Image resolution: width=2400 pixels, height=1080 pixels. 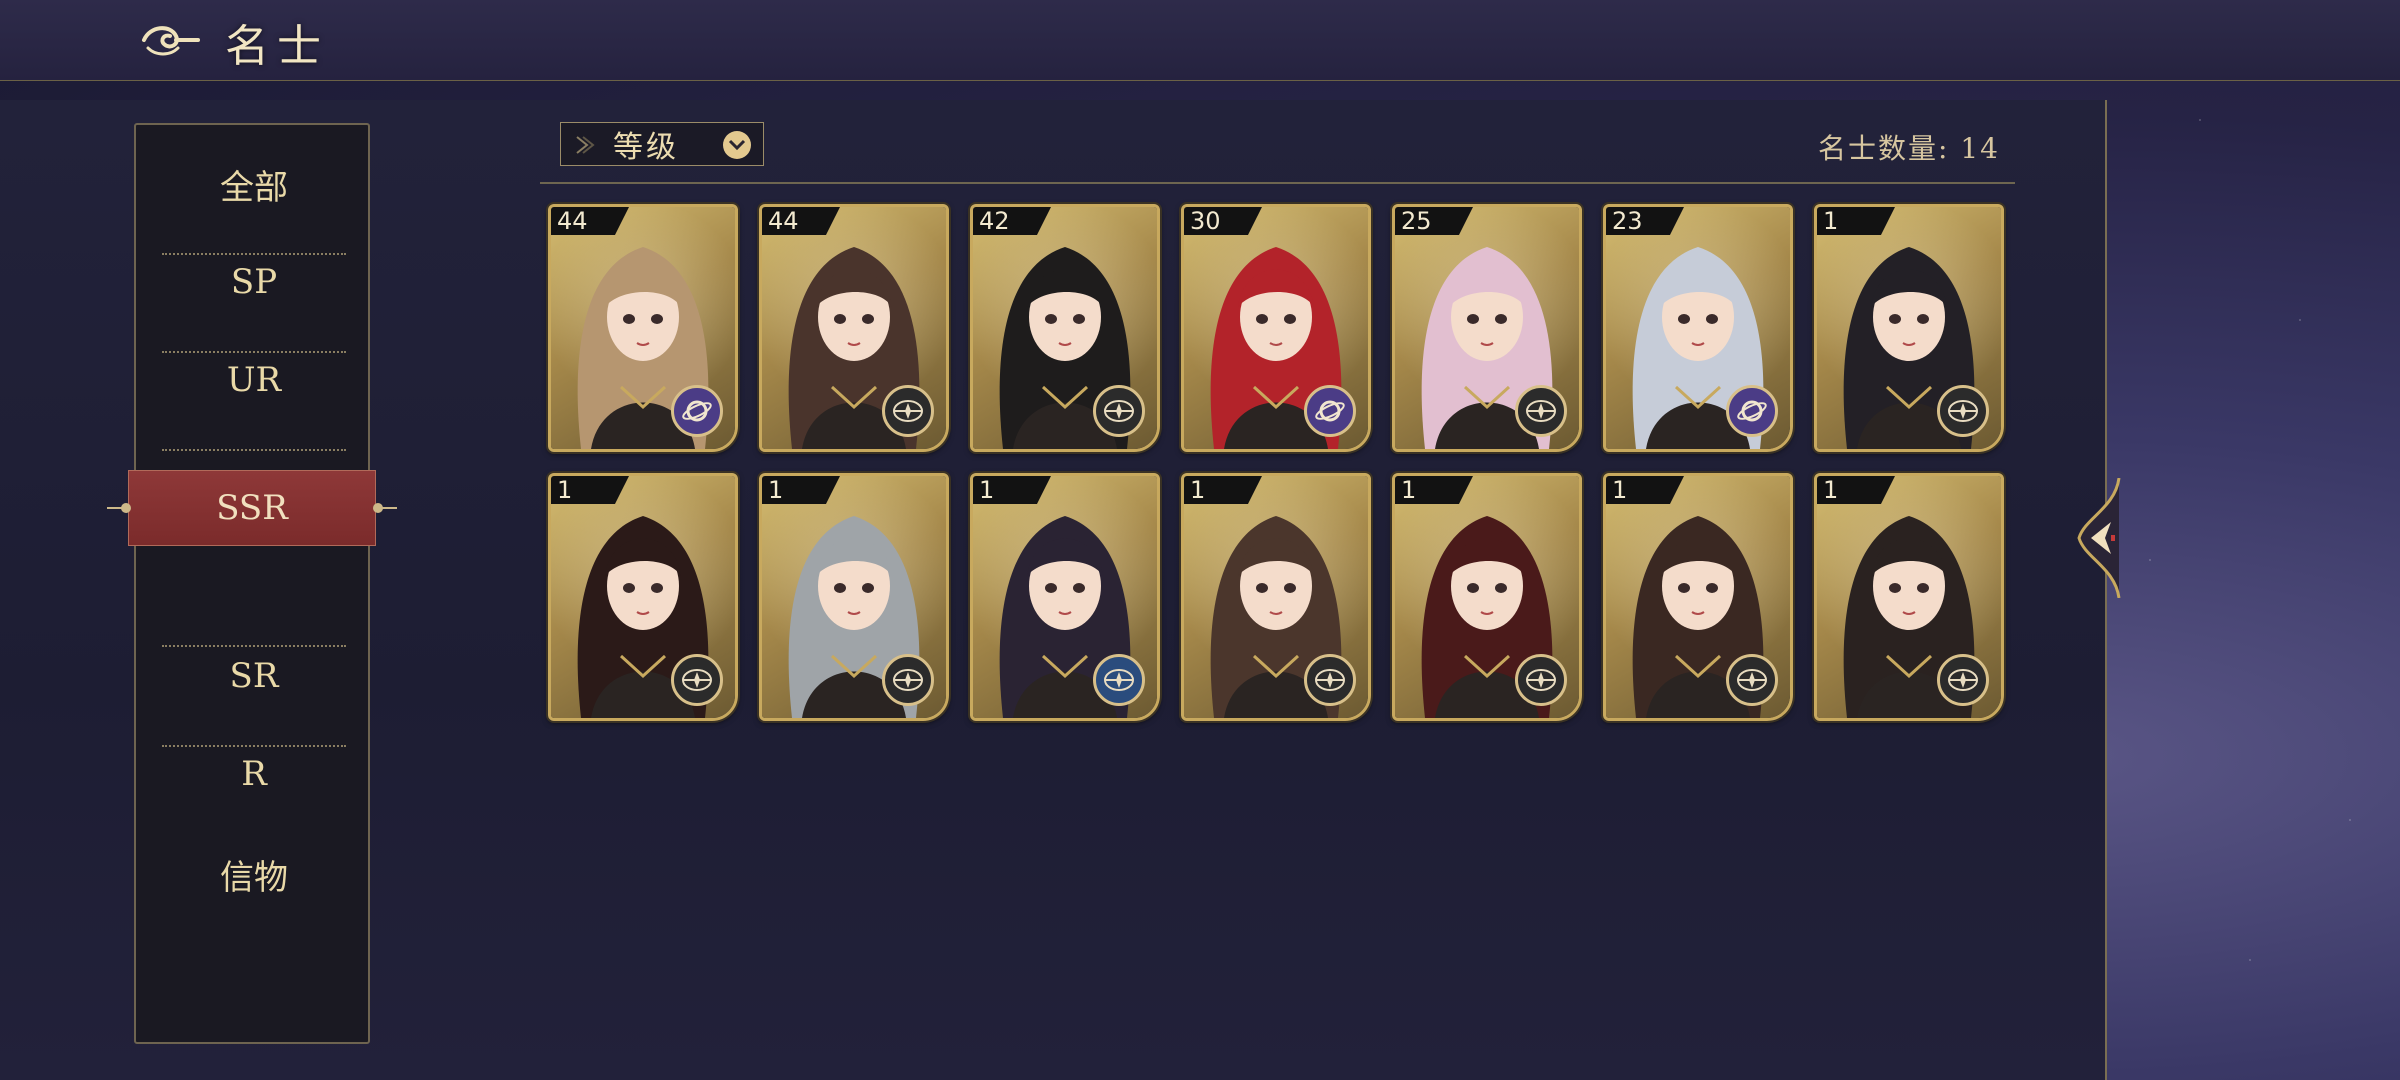 I want to click on sidebar-item-label: 信物, so click(x=254, y=877).